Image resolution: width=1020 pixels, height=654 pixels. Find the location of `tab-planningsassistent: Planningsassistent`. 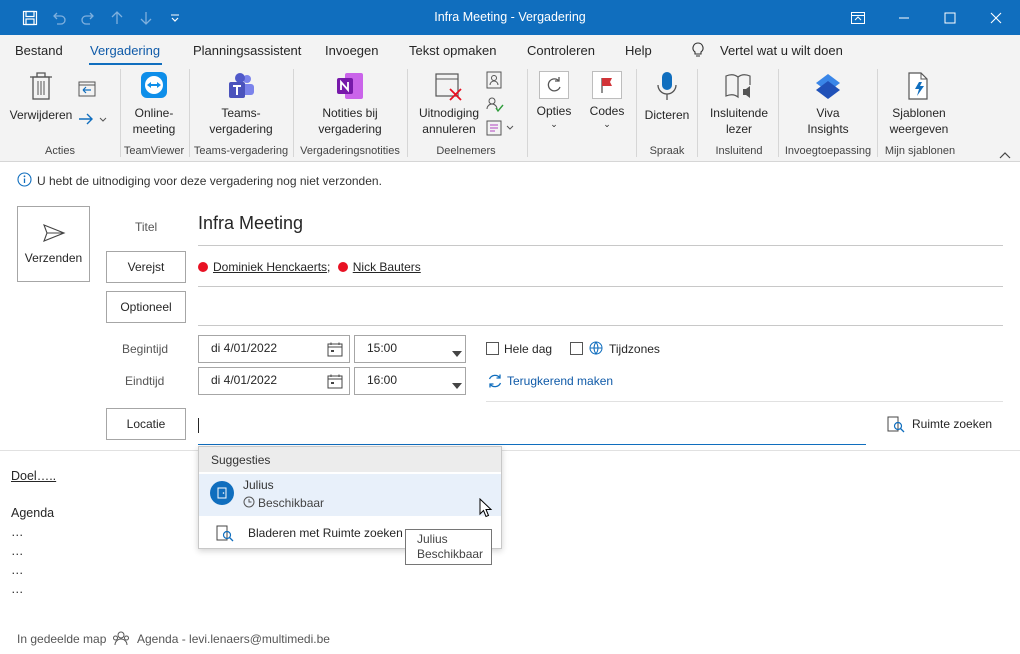

tab-planningsassistent: Planningsassistent is located at coordinates (247, 50).